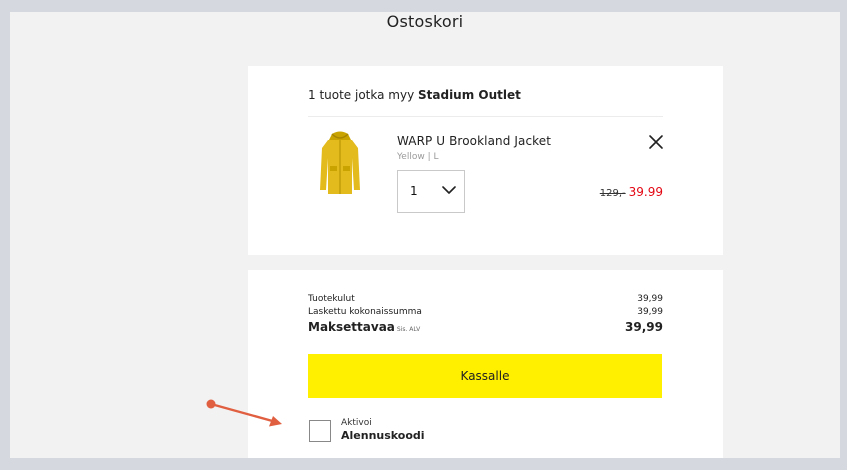 This screenshot has width=847, height=470. Describe the element at coordinates (645, 192) in the screenshot. I see `price-new: 39.99` at that location.